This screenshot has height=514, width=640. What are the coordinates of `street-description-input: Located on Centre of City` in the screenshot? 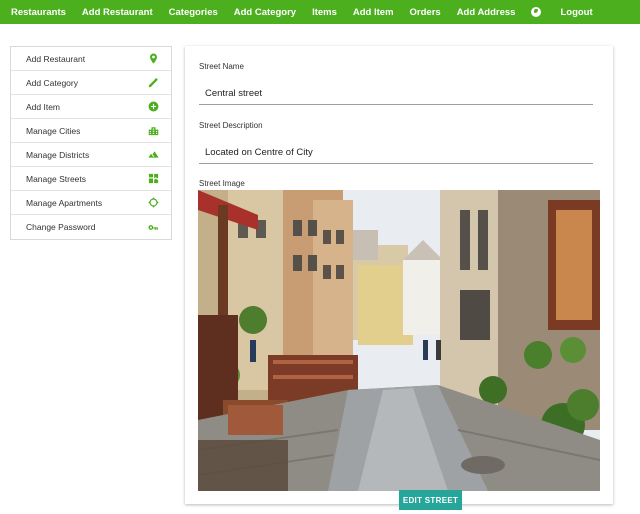 It's located at (259, 152).